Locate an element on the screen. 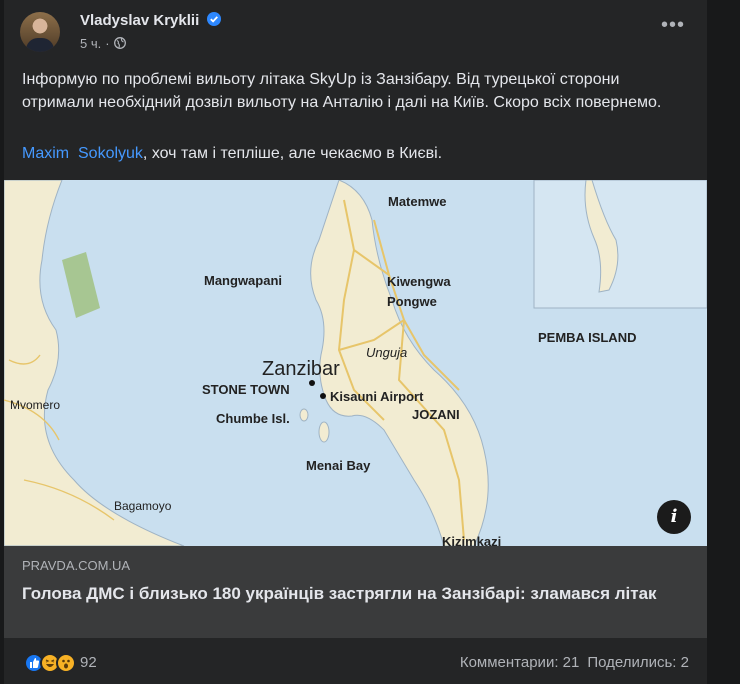 The height and width of the screenshot is (684, 740). author-name-row: Vladyslav Kryklii is located at coordinates (151, 20).